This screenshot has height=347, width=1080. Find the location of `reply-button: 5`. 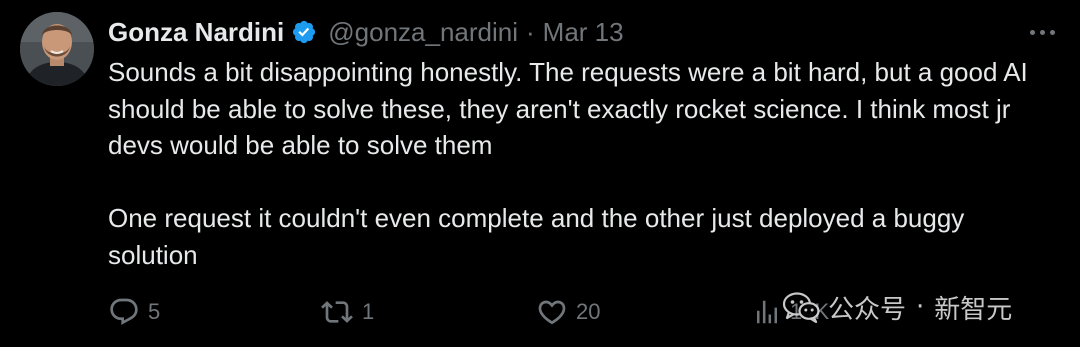

reply-button: 5 is located at coordinates (134, 312).